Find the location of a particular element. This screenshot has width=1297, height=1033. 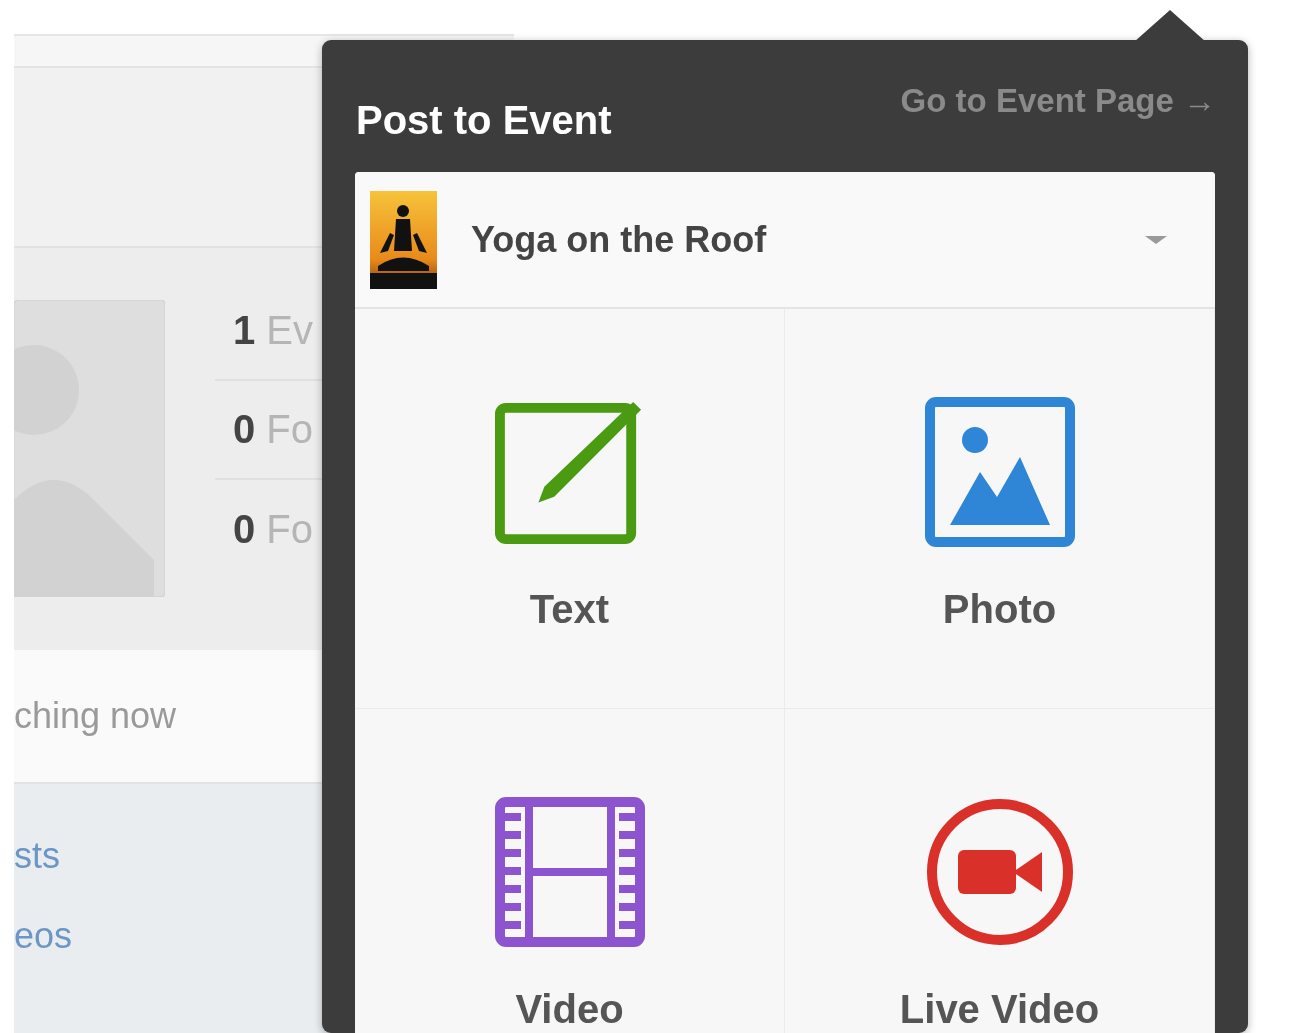

video-camera-icon is located at coordinates (999, 872).